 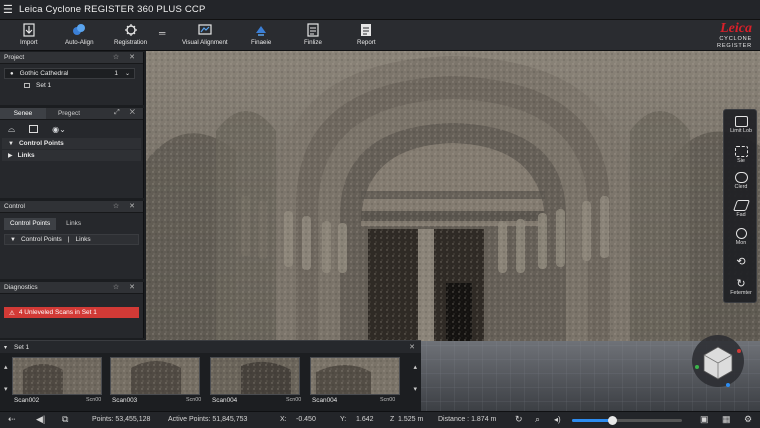 What do you see at coordinates (726, 419) in the screenshot?
I see `grid-icon: ▦` at bounding box center [726, 419].